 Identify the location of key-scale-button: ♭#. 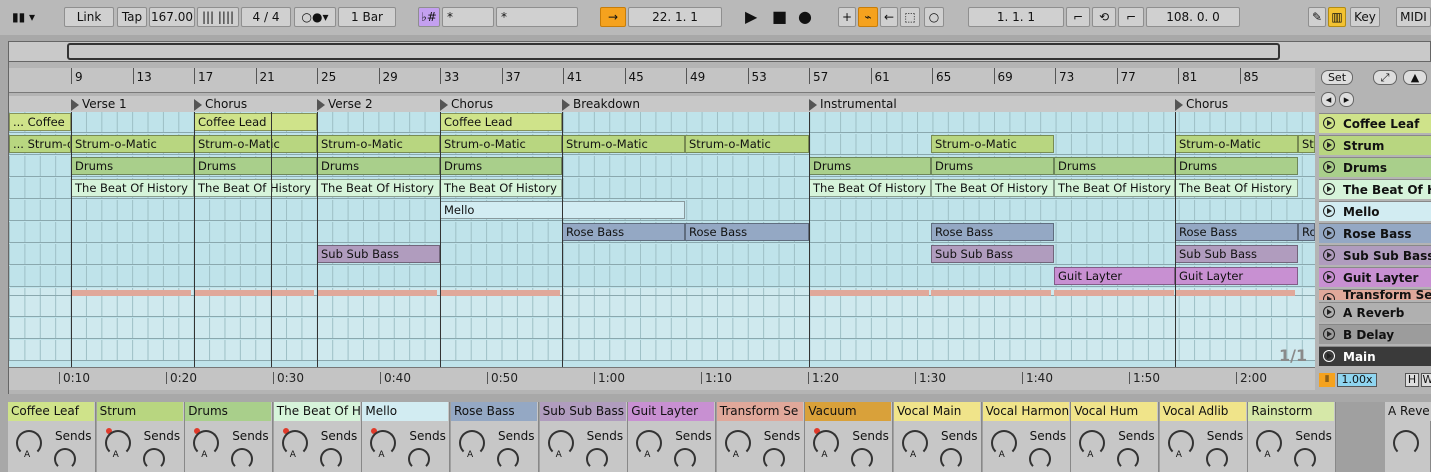
(429, 17).